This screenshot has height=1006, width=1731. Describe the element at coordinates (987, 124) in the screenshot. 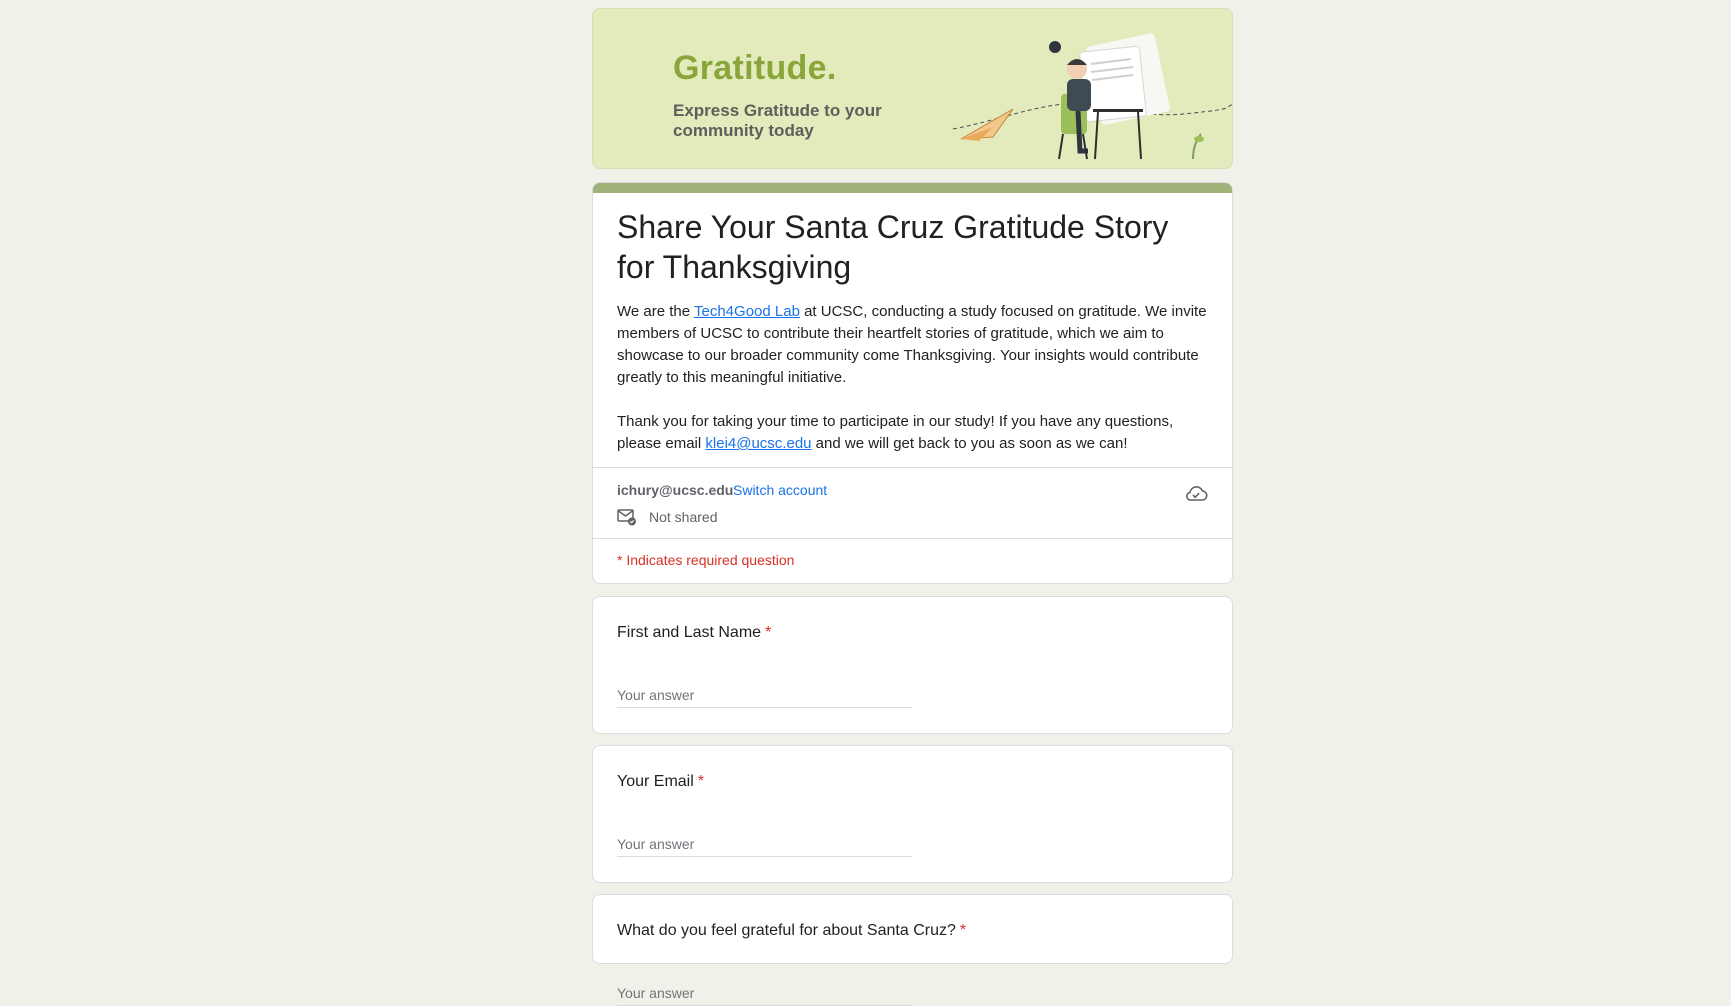

I see `paper-plane-icon` at that location.